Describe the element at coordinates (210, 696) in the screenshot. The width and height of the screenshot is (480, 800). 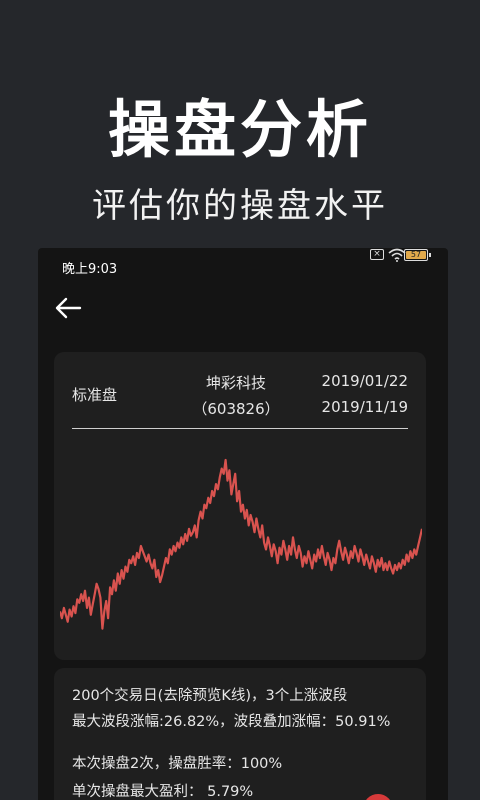
I see `stats-trading-days: 200个交易日(去除预览K线)，3个上涨波段` at that location.